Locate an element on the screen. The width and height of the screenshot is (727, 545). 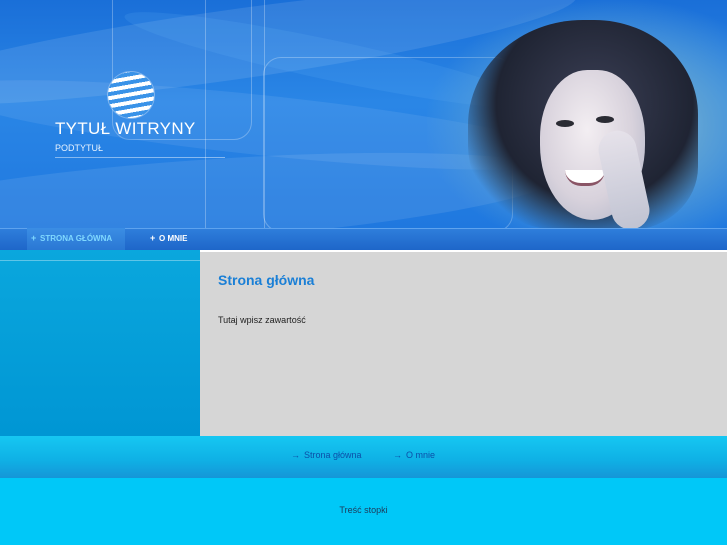
header-decor-line is located at coordinates (235, 114).